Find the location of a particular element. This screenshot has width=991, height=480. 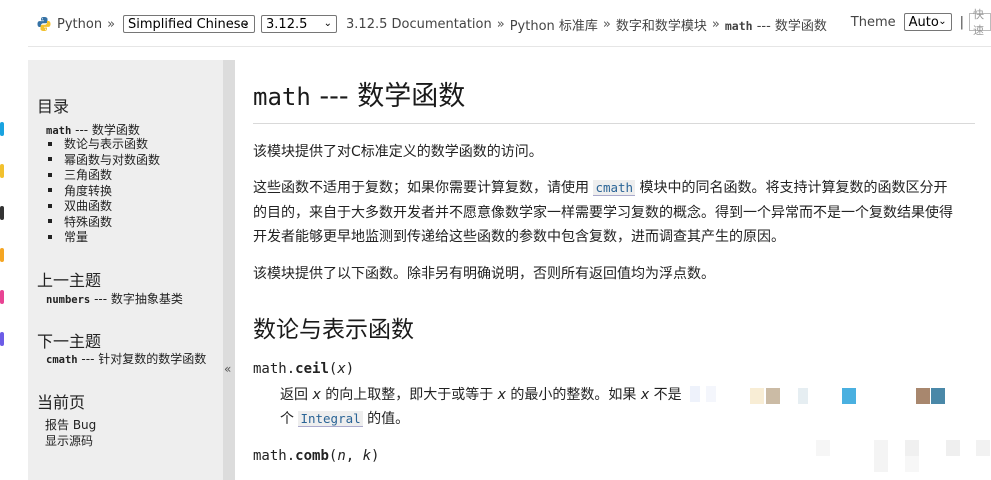

quick-search-placeholder: 快速 is located at coordinates (978, 22).